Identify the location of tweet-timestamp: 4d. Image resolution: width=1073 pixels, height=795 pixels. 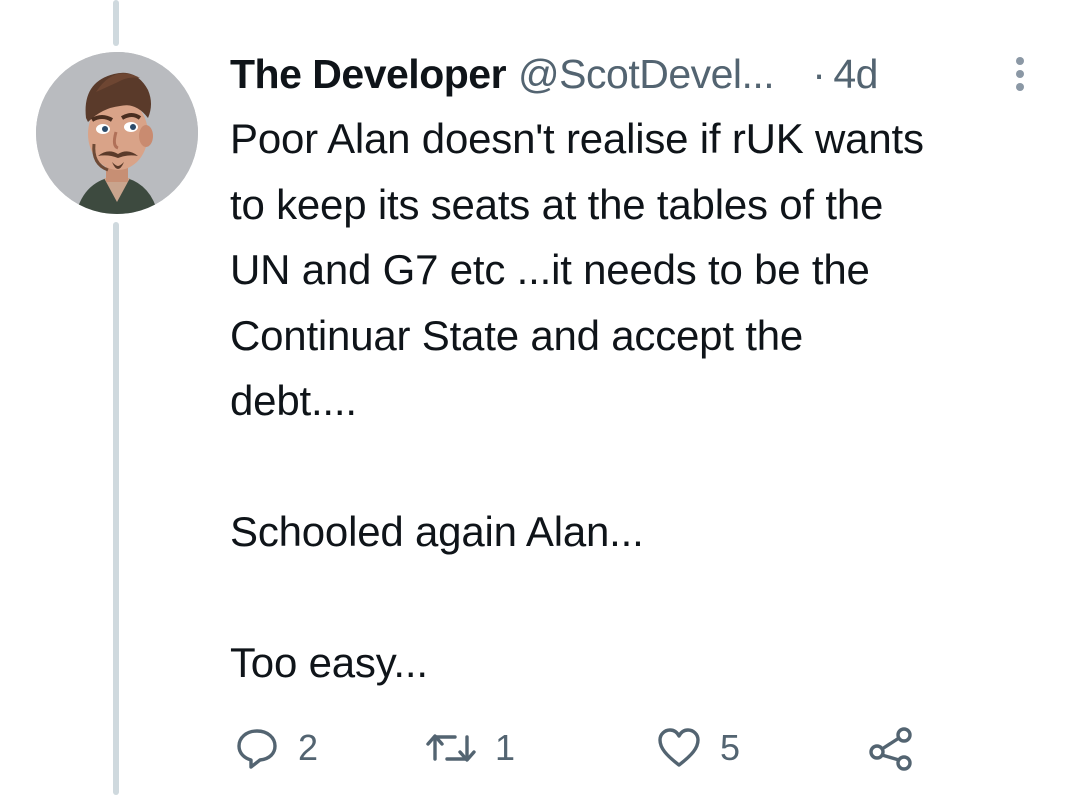
(855, 74).